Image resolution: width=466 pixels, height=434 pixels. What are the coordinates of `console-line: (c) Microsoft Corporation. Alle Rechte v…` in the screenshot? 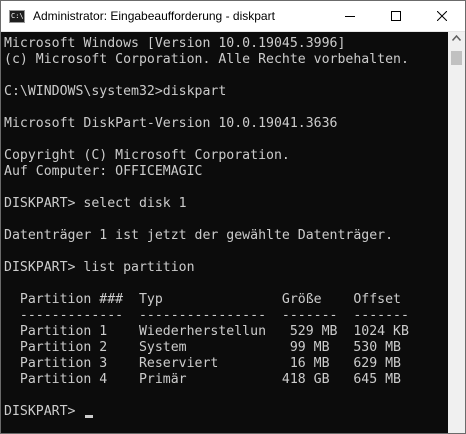 It's located at (206, 59).